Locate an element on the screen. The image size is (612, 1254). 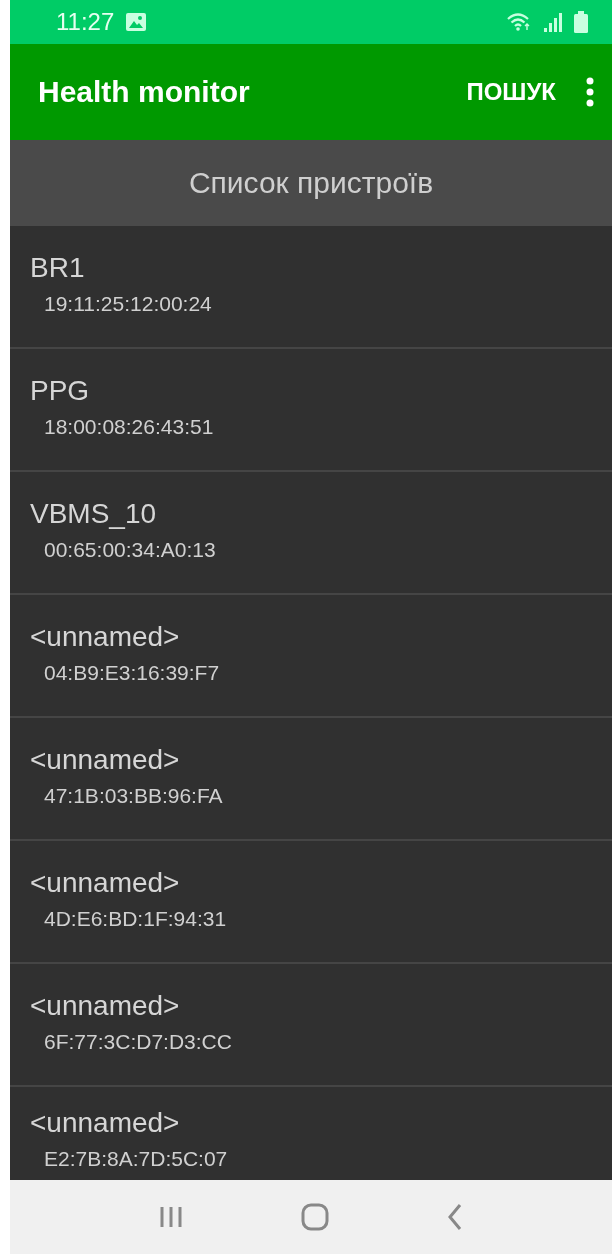
device-address: 18:00:08:26:43:51 is located at coordinates (129, 427).